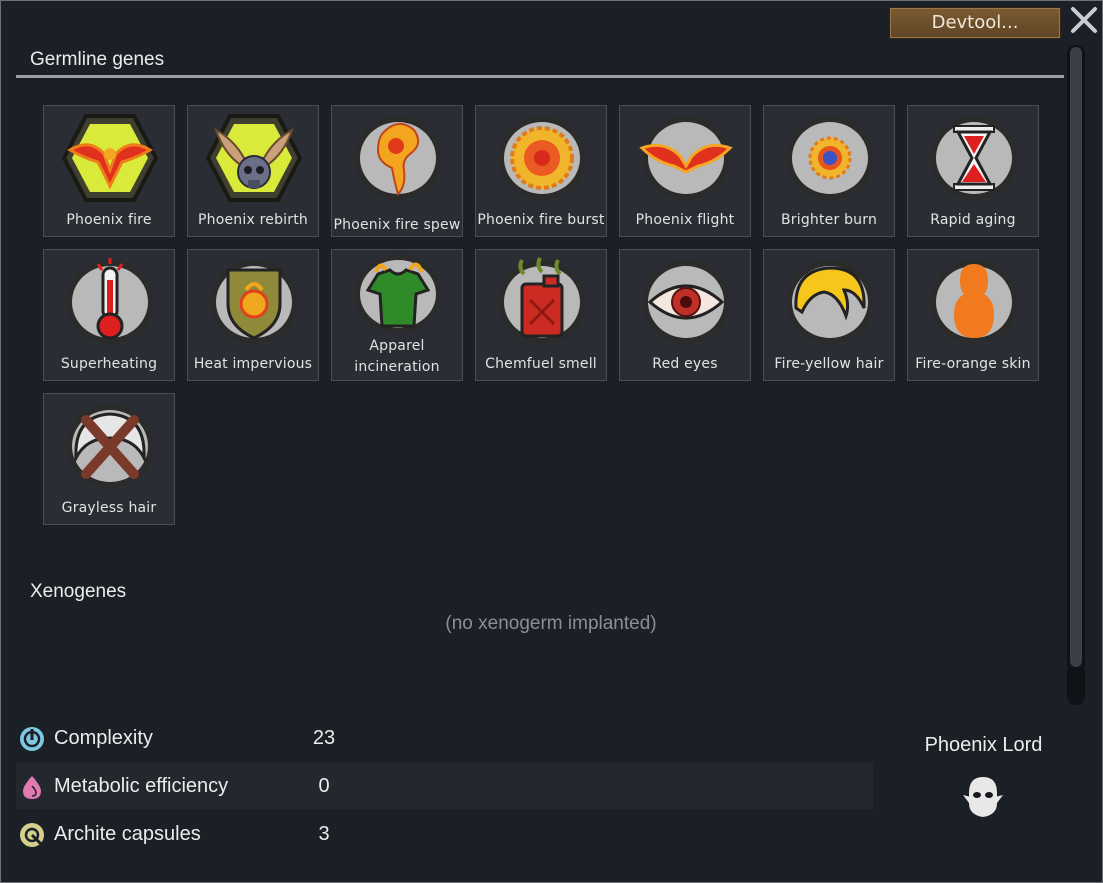 This screenshot has width=1103, height=883. Describe the element at coordinates (830, 158) in the screenshot. I see `brighter-burn-icon` at that location.